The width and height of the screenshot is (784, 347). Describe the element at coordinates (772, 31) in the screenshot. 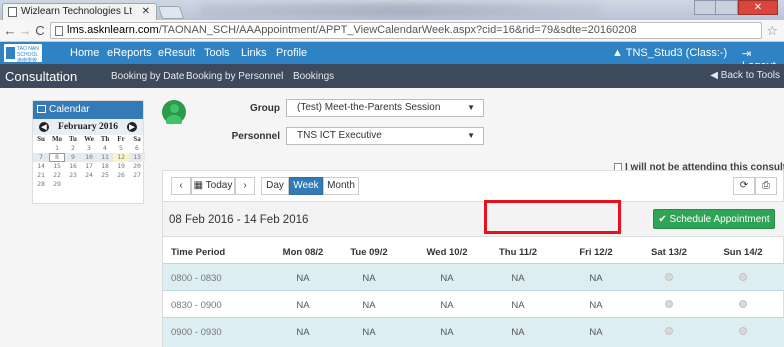

I see `bookmark-star-icon: ☆` at that location.